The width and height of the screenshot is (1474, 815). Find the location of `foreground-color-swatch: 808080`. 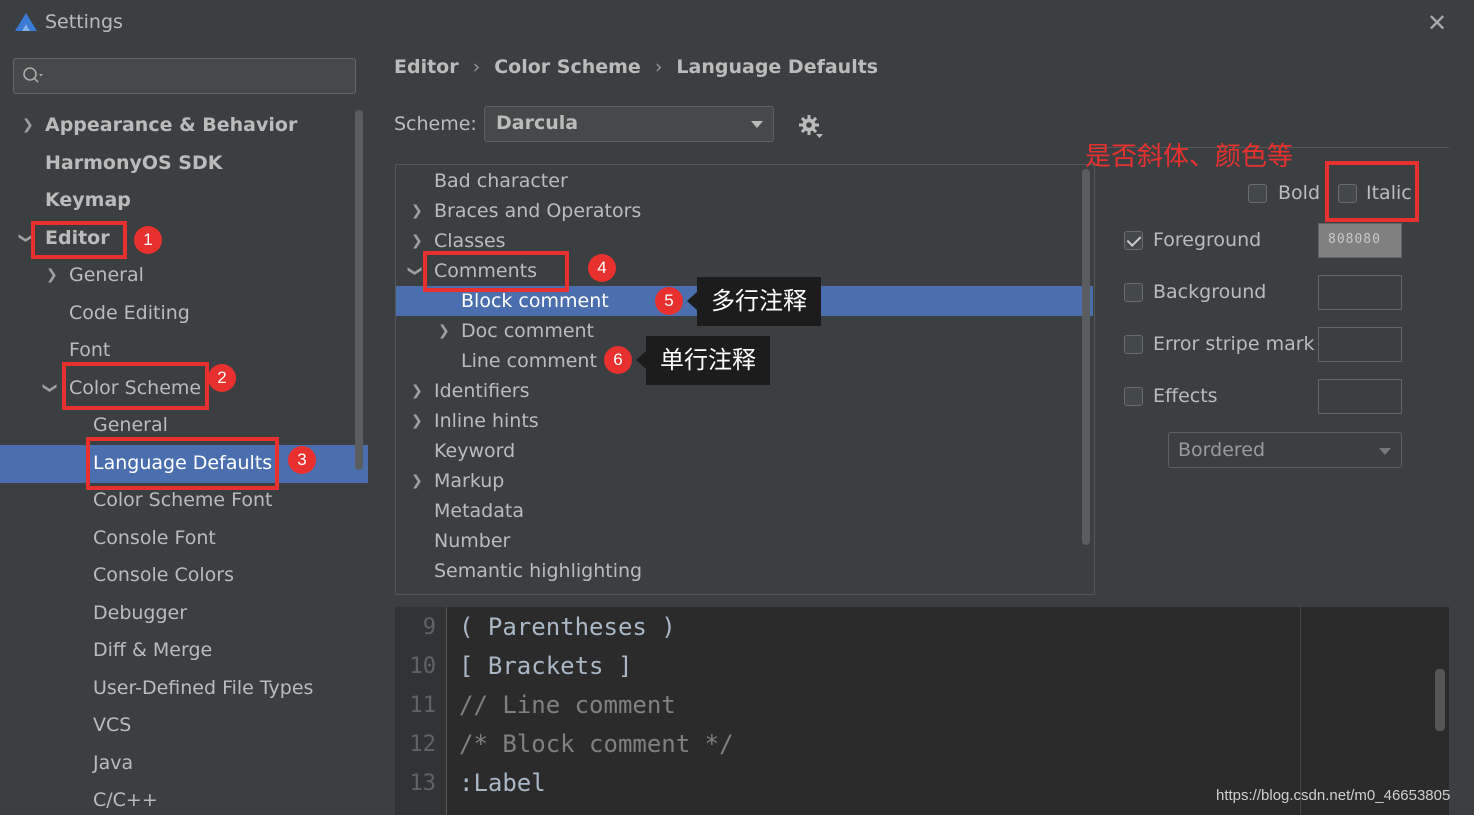

foreground-color-swatch: 808080 is located at coordinates (1360, 240).